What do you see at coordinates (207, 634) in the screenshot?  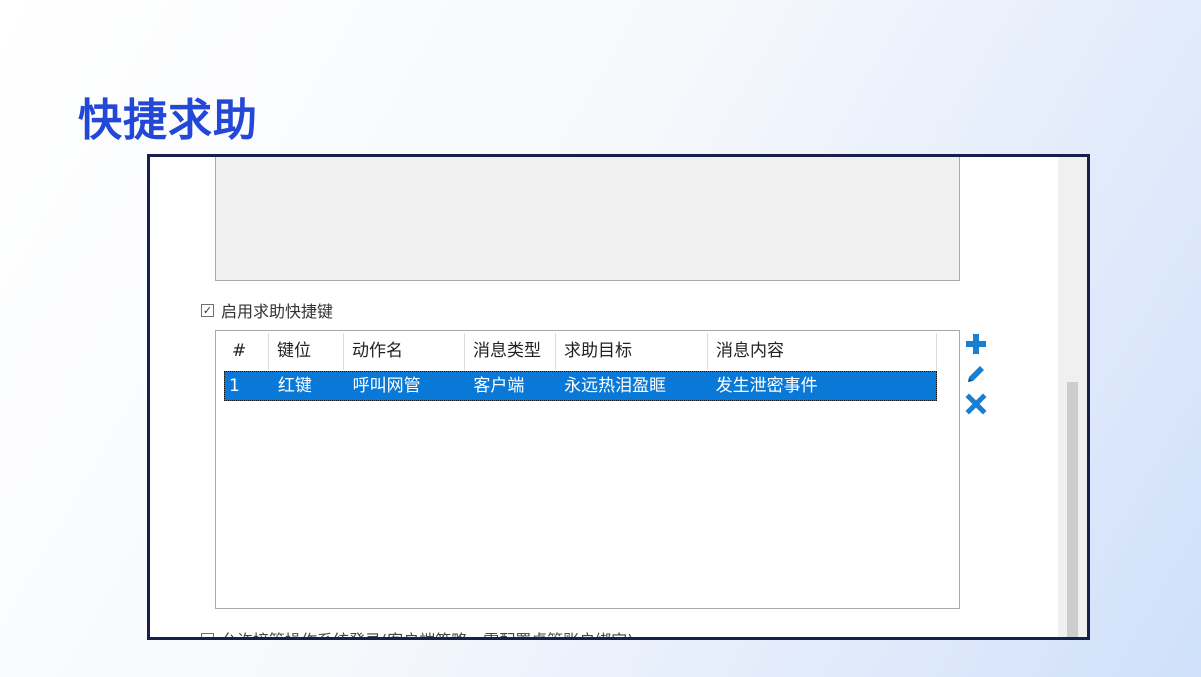 I see `os-login-checkbox` at bounding box center [207, 634].